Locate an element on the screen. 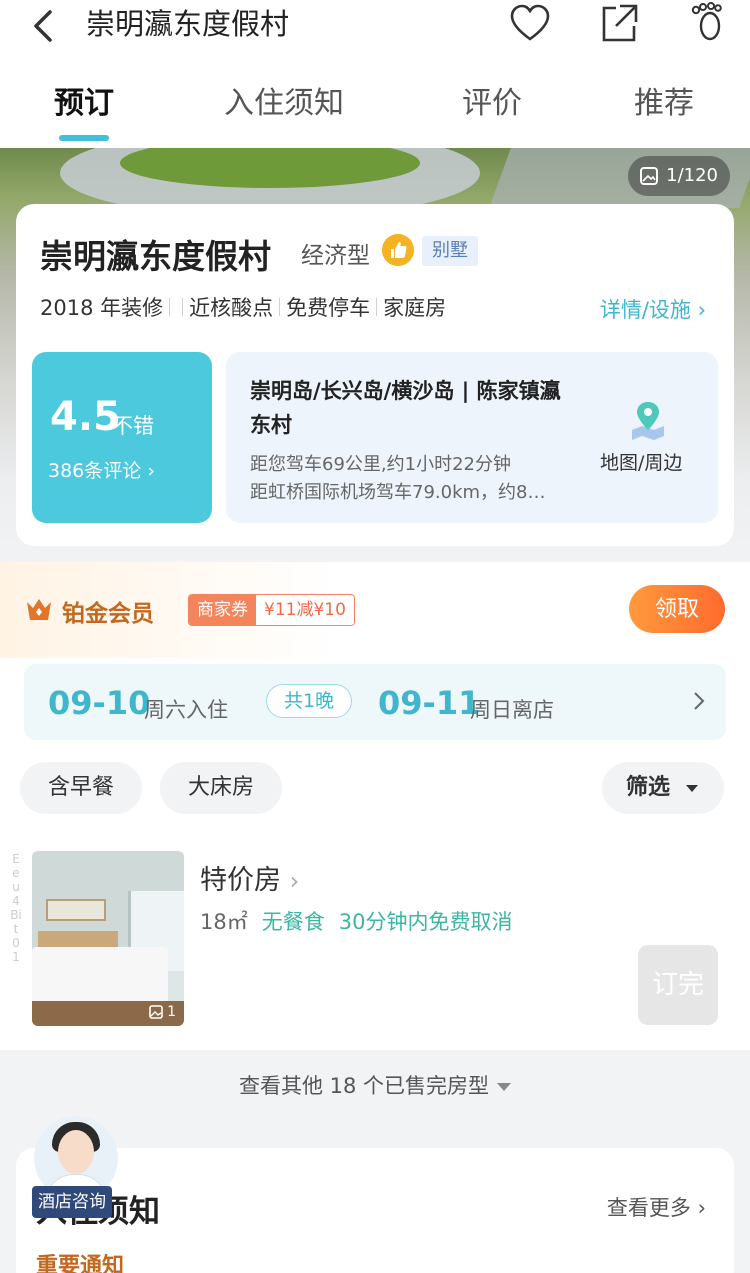 Image resolution: width=750 pixels, height=1273 pixels. details-facilities-link: 详情/设施 › is located at coordinates (653, 309).